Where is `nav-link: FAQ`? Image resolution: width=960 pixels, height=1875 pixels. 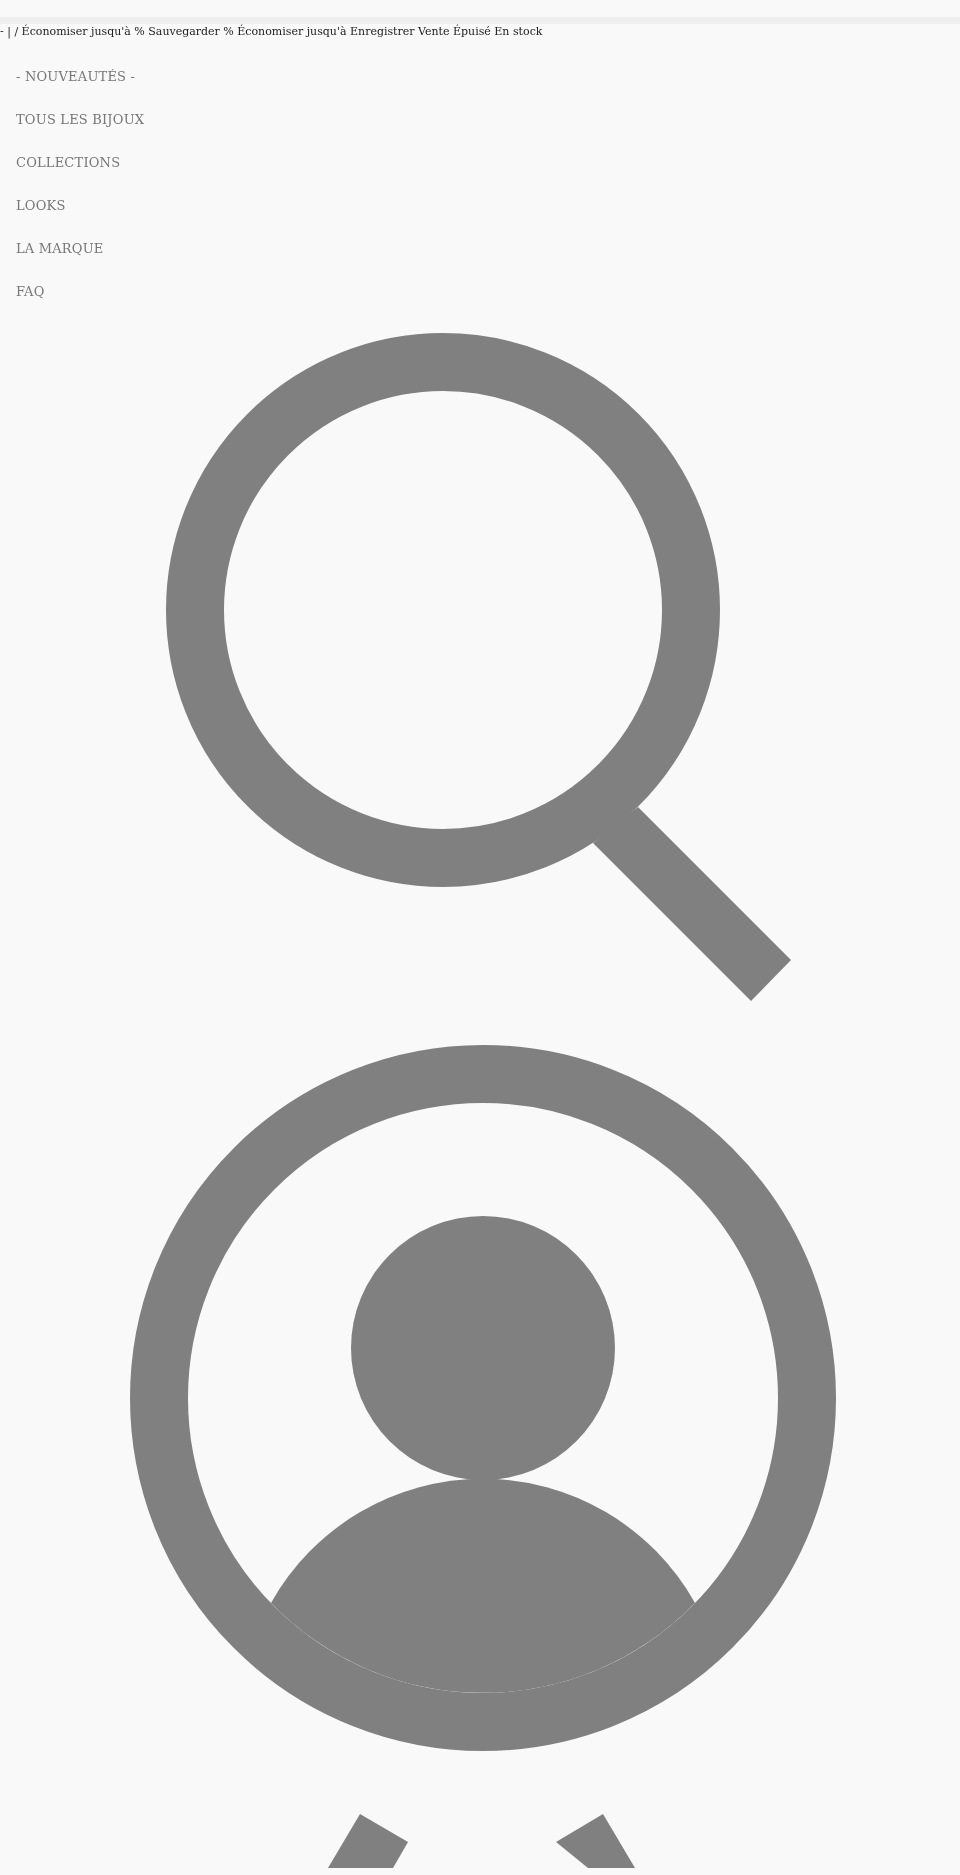
nav-link: FAQ is located at coordinates (30, 291).